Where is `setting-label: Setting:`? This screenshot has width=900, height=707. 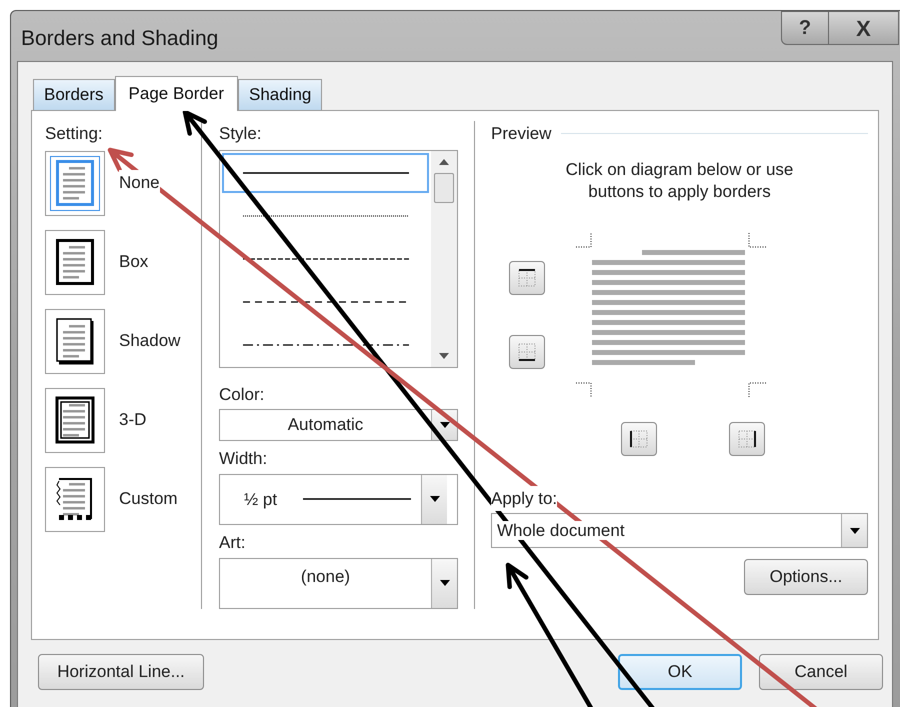
setting-label: Setting: is located at coordinates (74, 134).